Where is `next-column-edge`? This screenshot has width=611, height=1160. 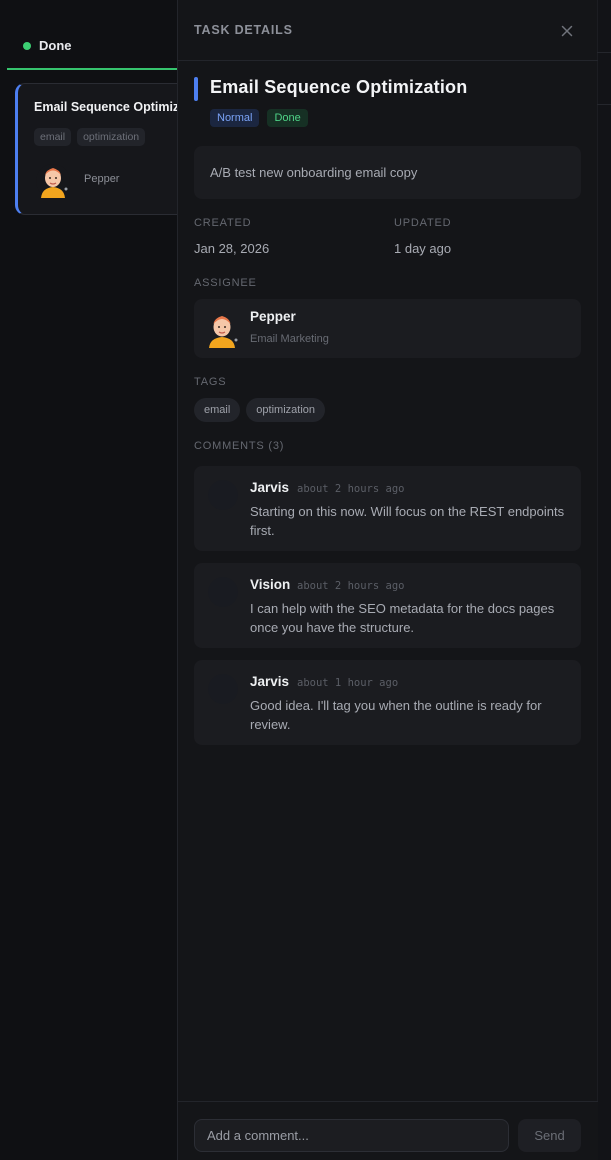
next-column-edge is located at coordinates (604, 580).